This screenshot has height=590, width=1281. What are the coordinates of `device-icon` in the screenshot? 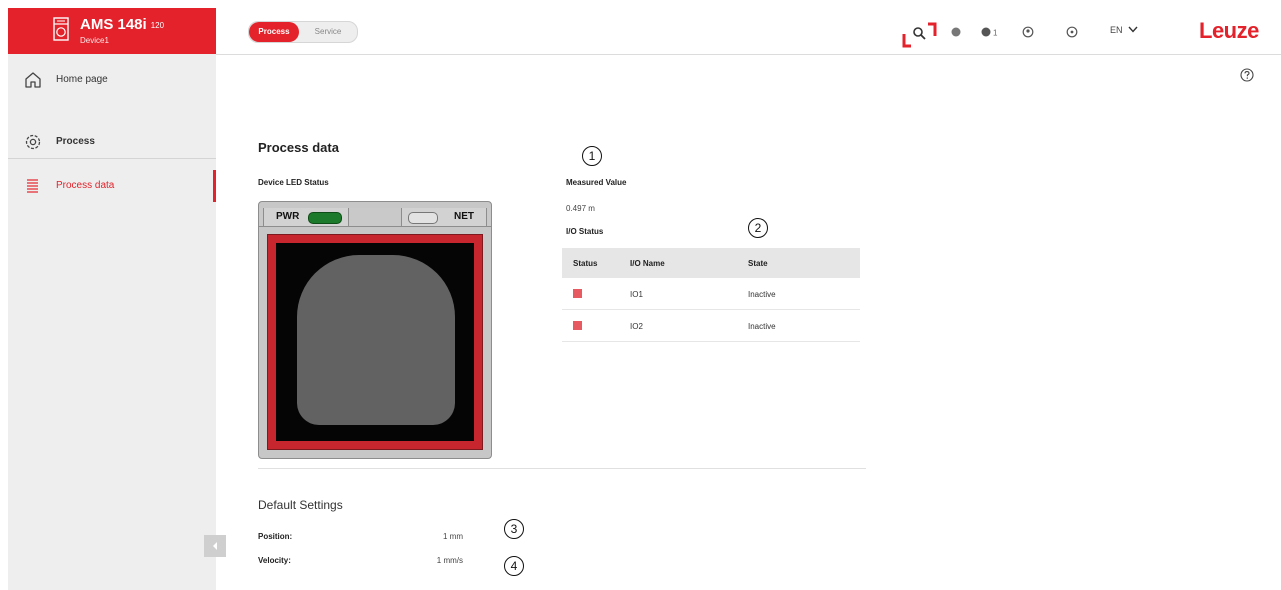 It's located at (61, 29).